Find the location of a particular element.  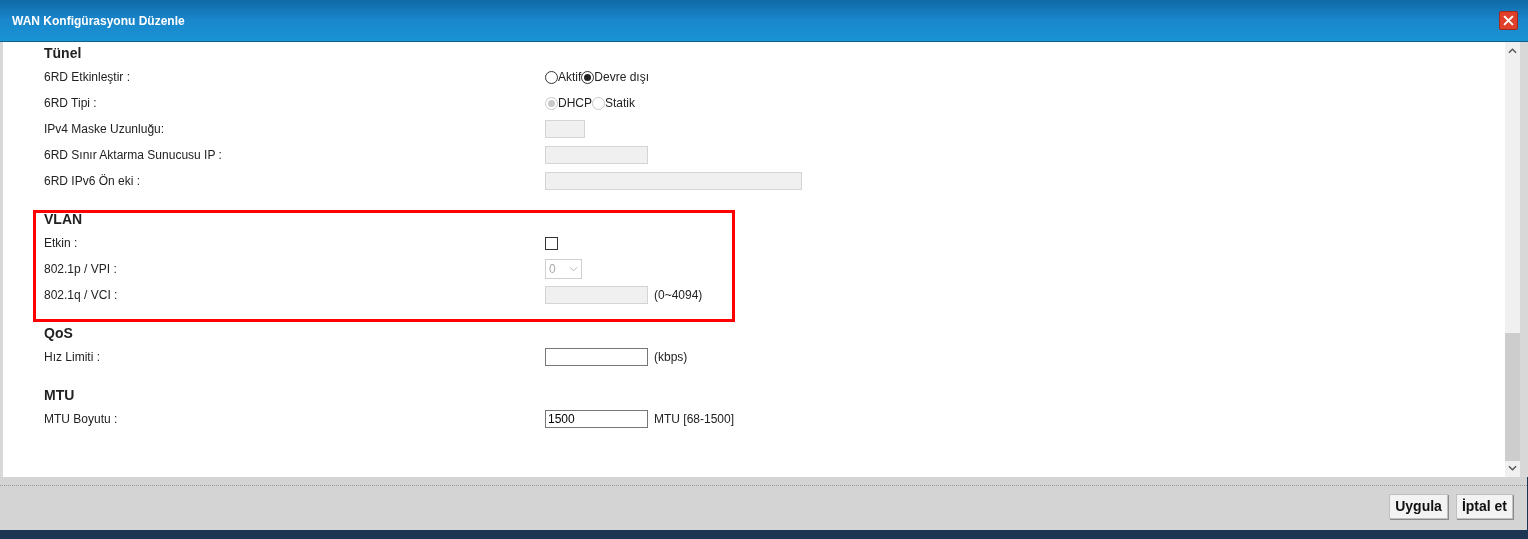

section-heading: VLAN is located at coordinates (63, 219).